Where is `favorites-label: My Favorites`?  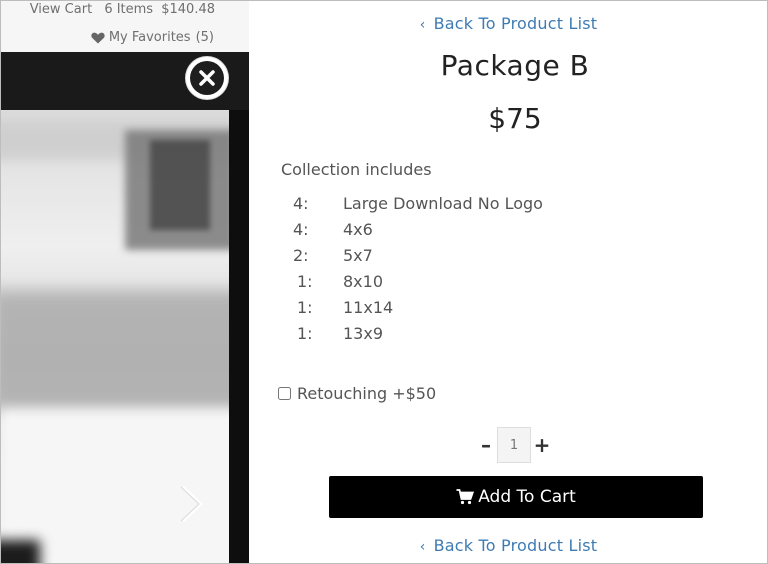 favorites-label: My Favorites is located at coordinates (149, 37).